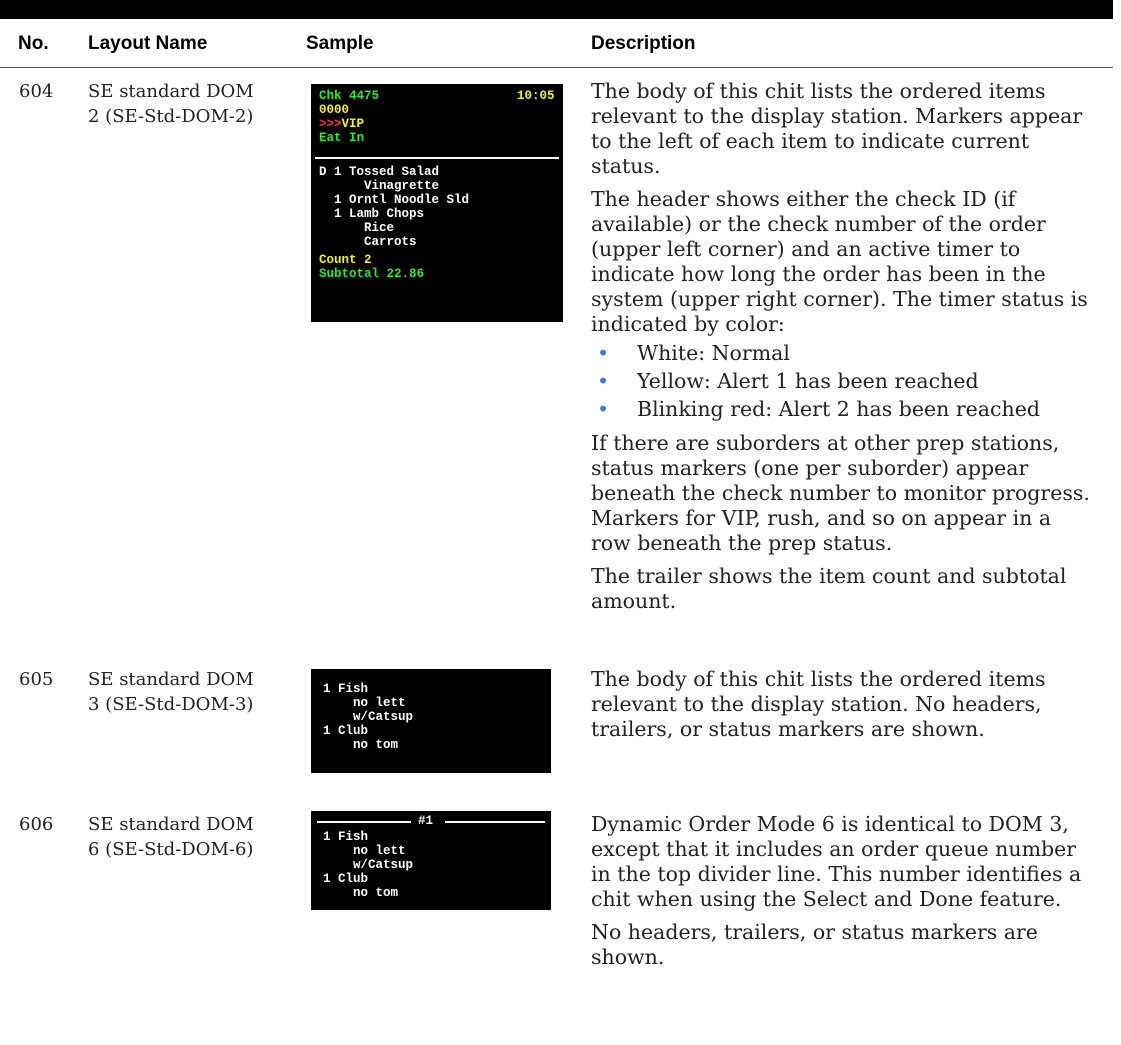 This screenshot has width=1121, height=1045. Describe the element at coordinates (437, 158) in the screenshot. I see `chit-divider` at that location.